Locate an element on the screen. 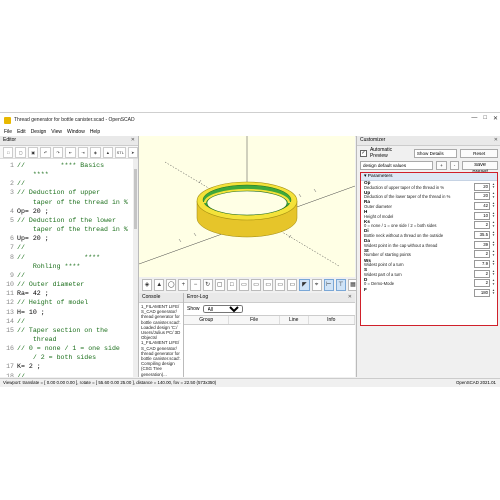 The width and height of the screenshot is (500, 500). add-preset-button: + is located at coordinates (441, 165).